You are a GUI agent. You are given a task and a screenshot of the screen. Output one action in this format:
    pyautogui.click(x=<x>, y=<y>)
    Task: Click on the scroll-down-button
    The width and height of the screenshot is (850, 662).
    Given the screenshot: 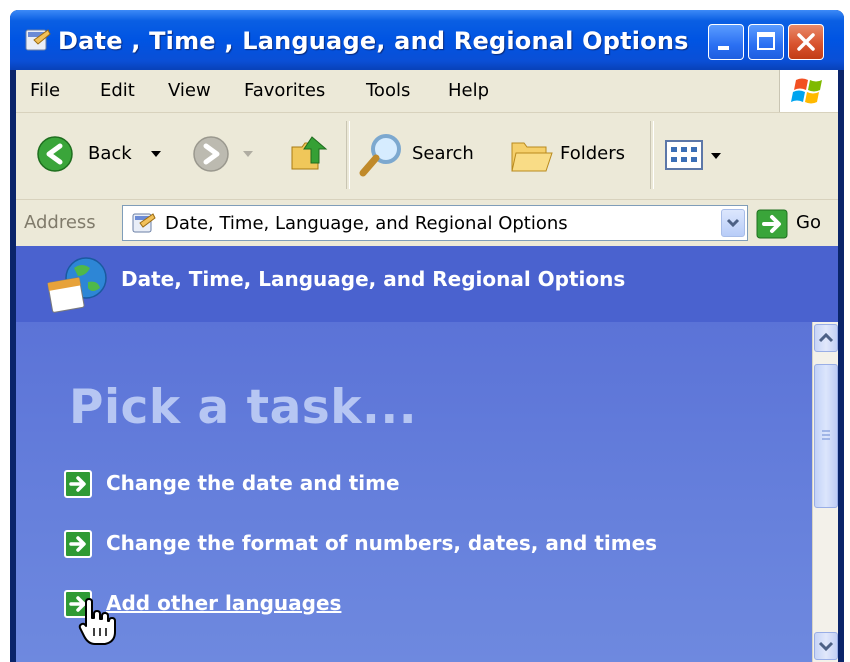 What is the action you would take?
    pyautogui.click(x=826, y=646)
    